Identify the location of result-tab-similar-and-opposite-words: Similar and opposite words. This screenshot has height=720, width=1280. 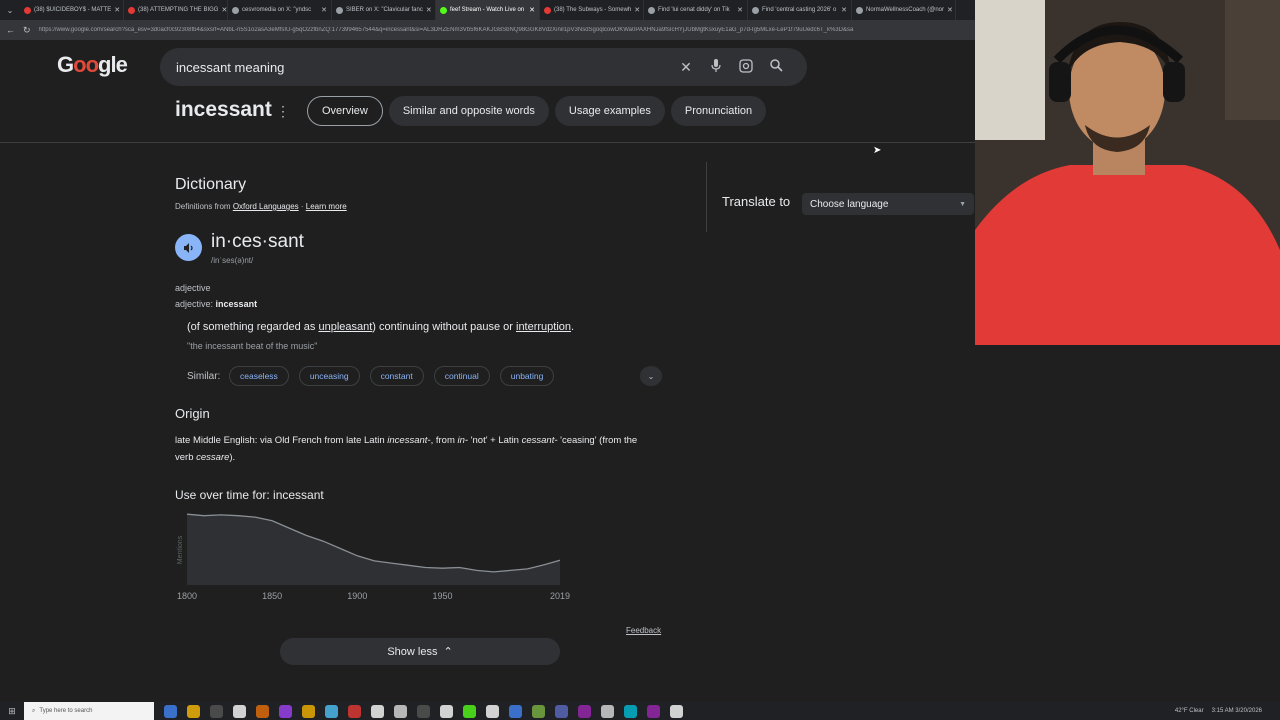
(468, 111).